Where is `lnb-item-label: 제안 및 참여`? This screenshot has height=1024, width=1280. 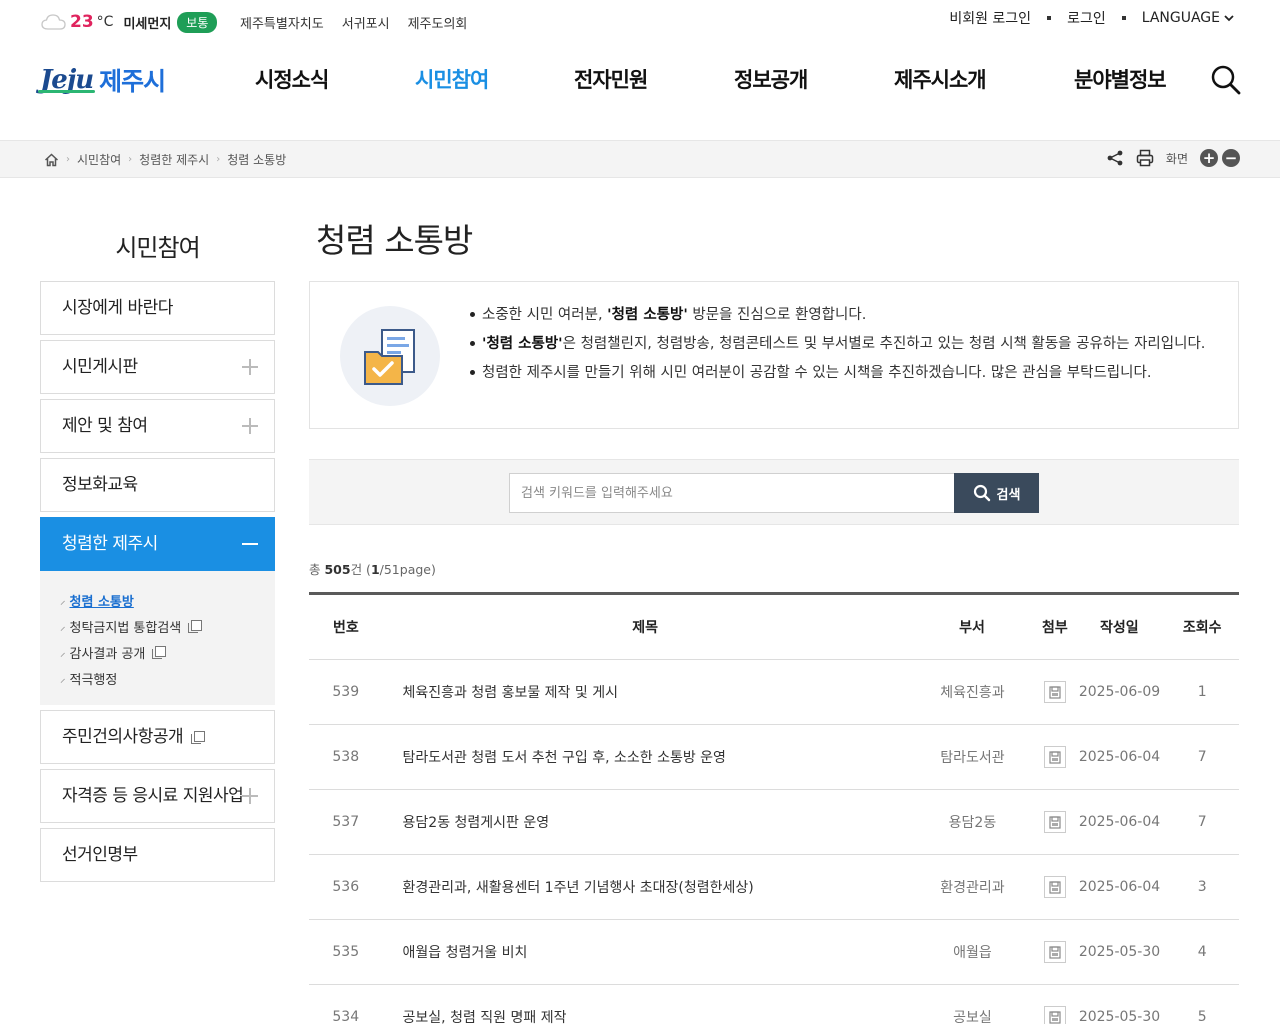
lnb-item-label: 제안 및 참여 is located at coordinates (105, 426).